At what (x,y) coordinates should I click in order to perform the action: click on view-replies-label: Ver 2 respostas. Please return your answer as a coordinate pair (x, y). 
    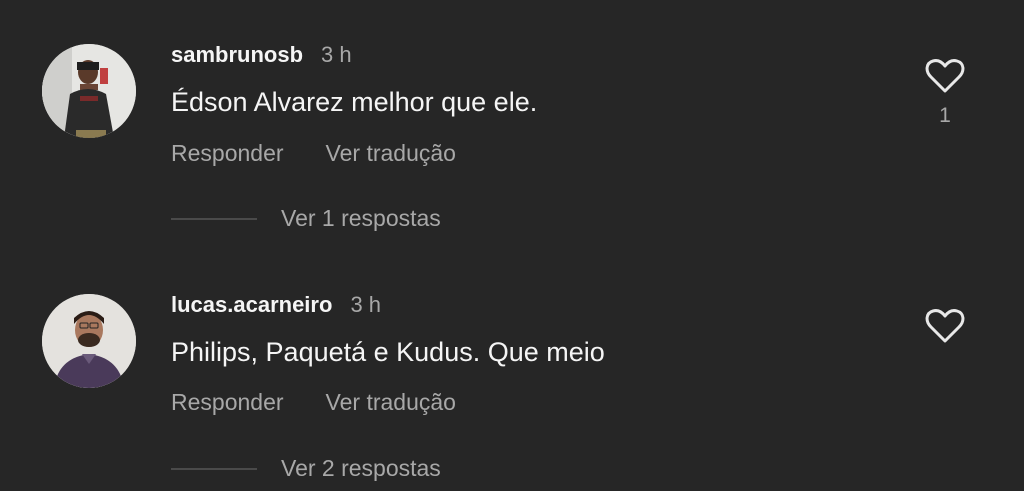
    Looking at the image, I should click on (361, 468).